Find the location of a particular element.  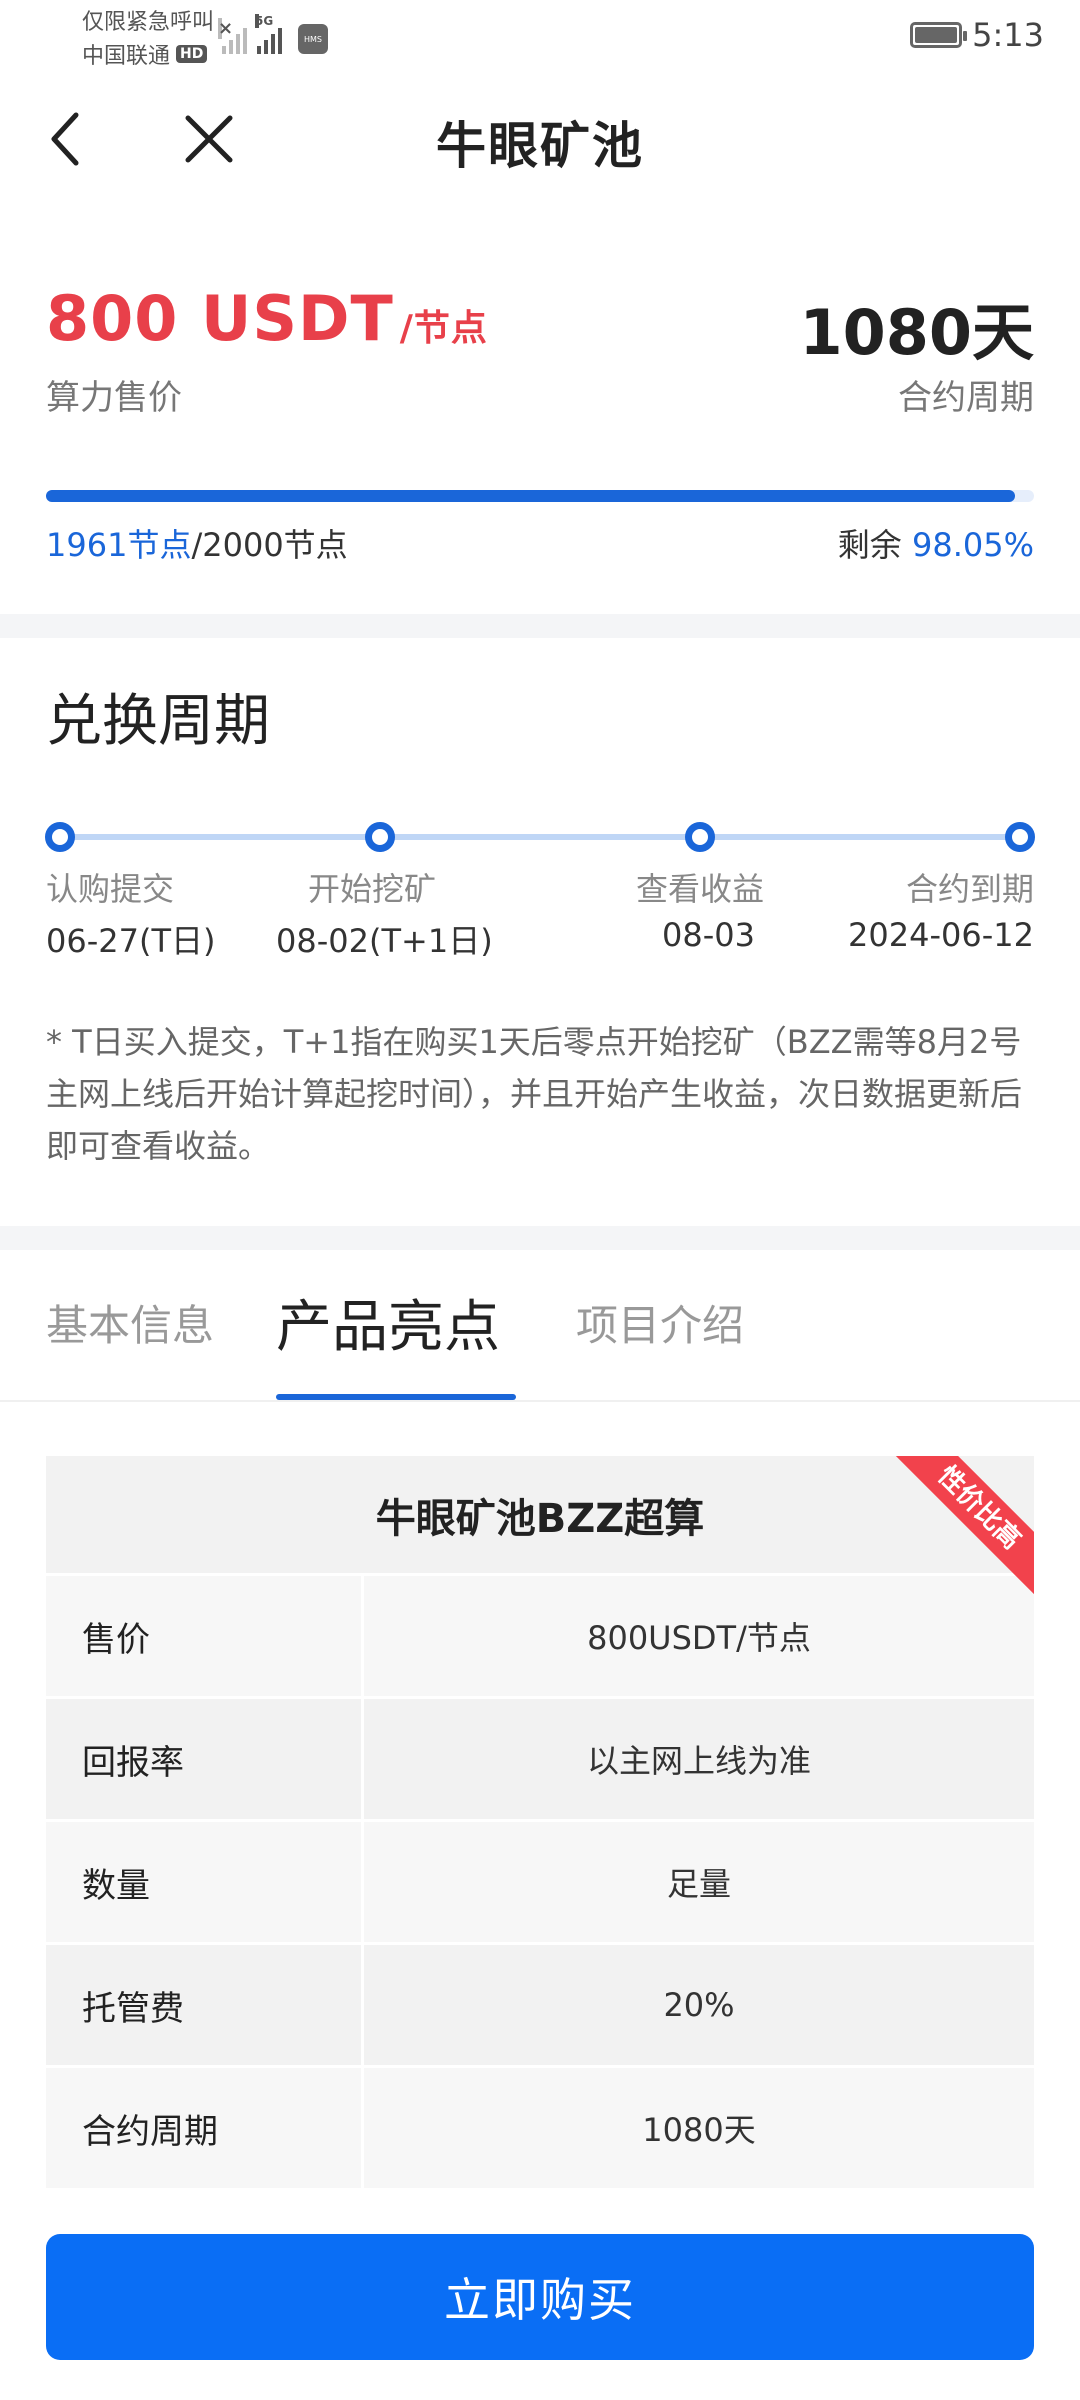

remaining-label: 剩余 is located at coordinates (874, 545).